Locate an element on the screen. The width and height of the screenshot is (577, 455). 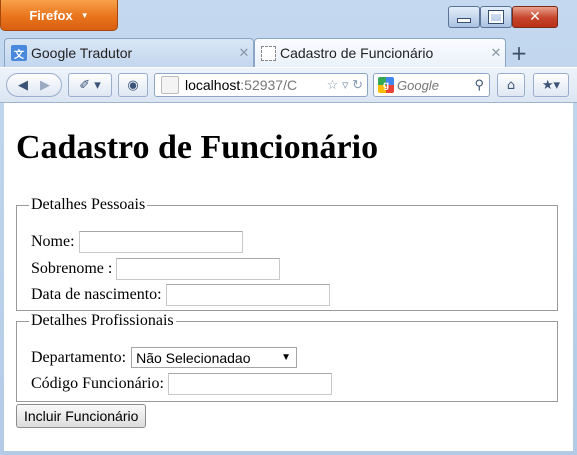
maximize-button is located at coordinates (496, 17).